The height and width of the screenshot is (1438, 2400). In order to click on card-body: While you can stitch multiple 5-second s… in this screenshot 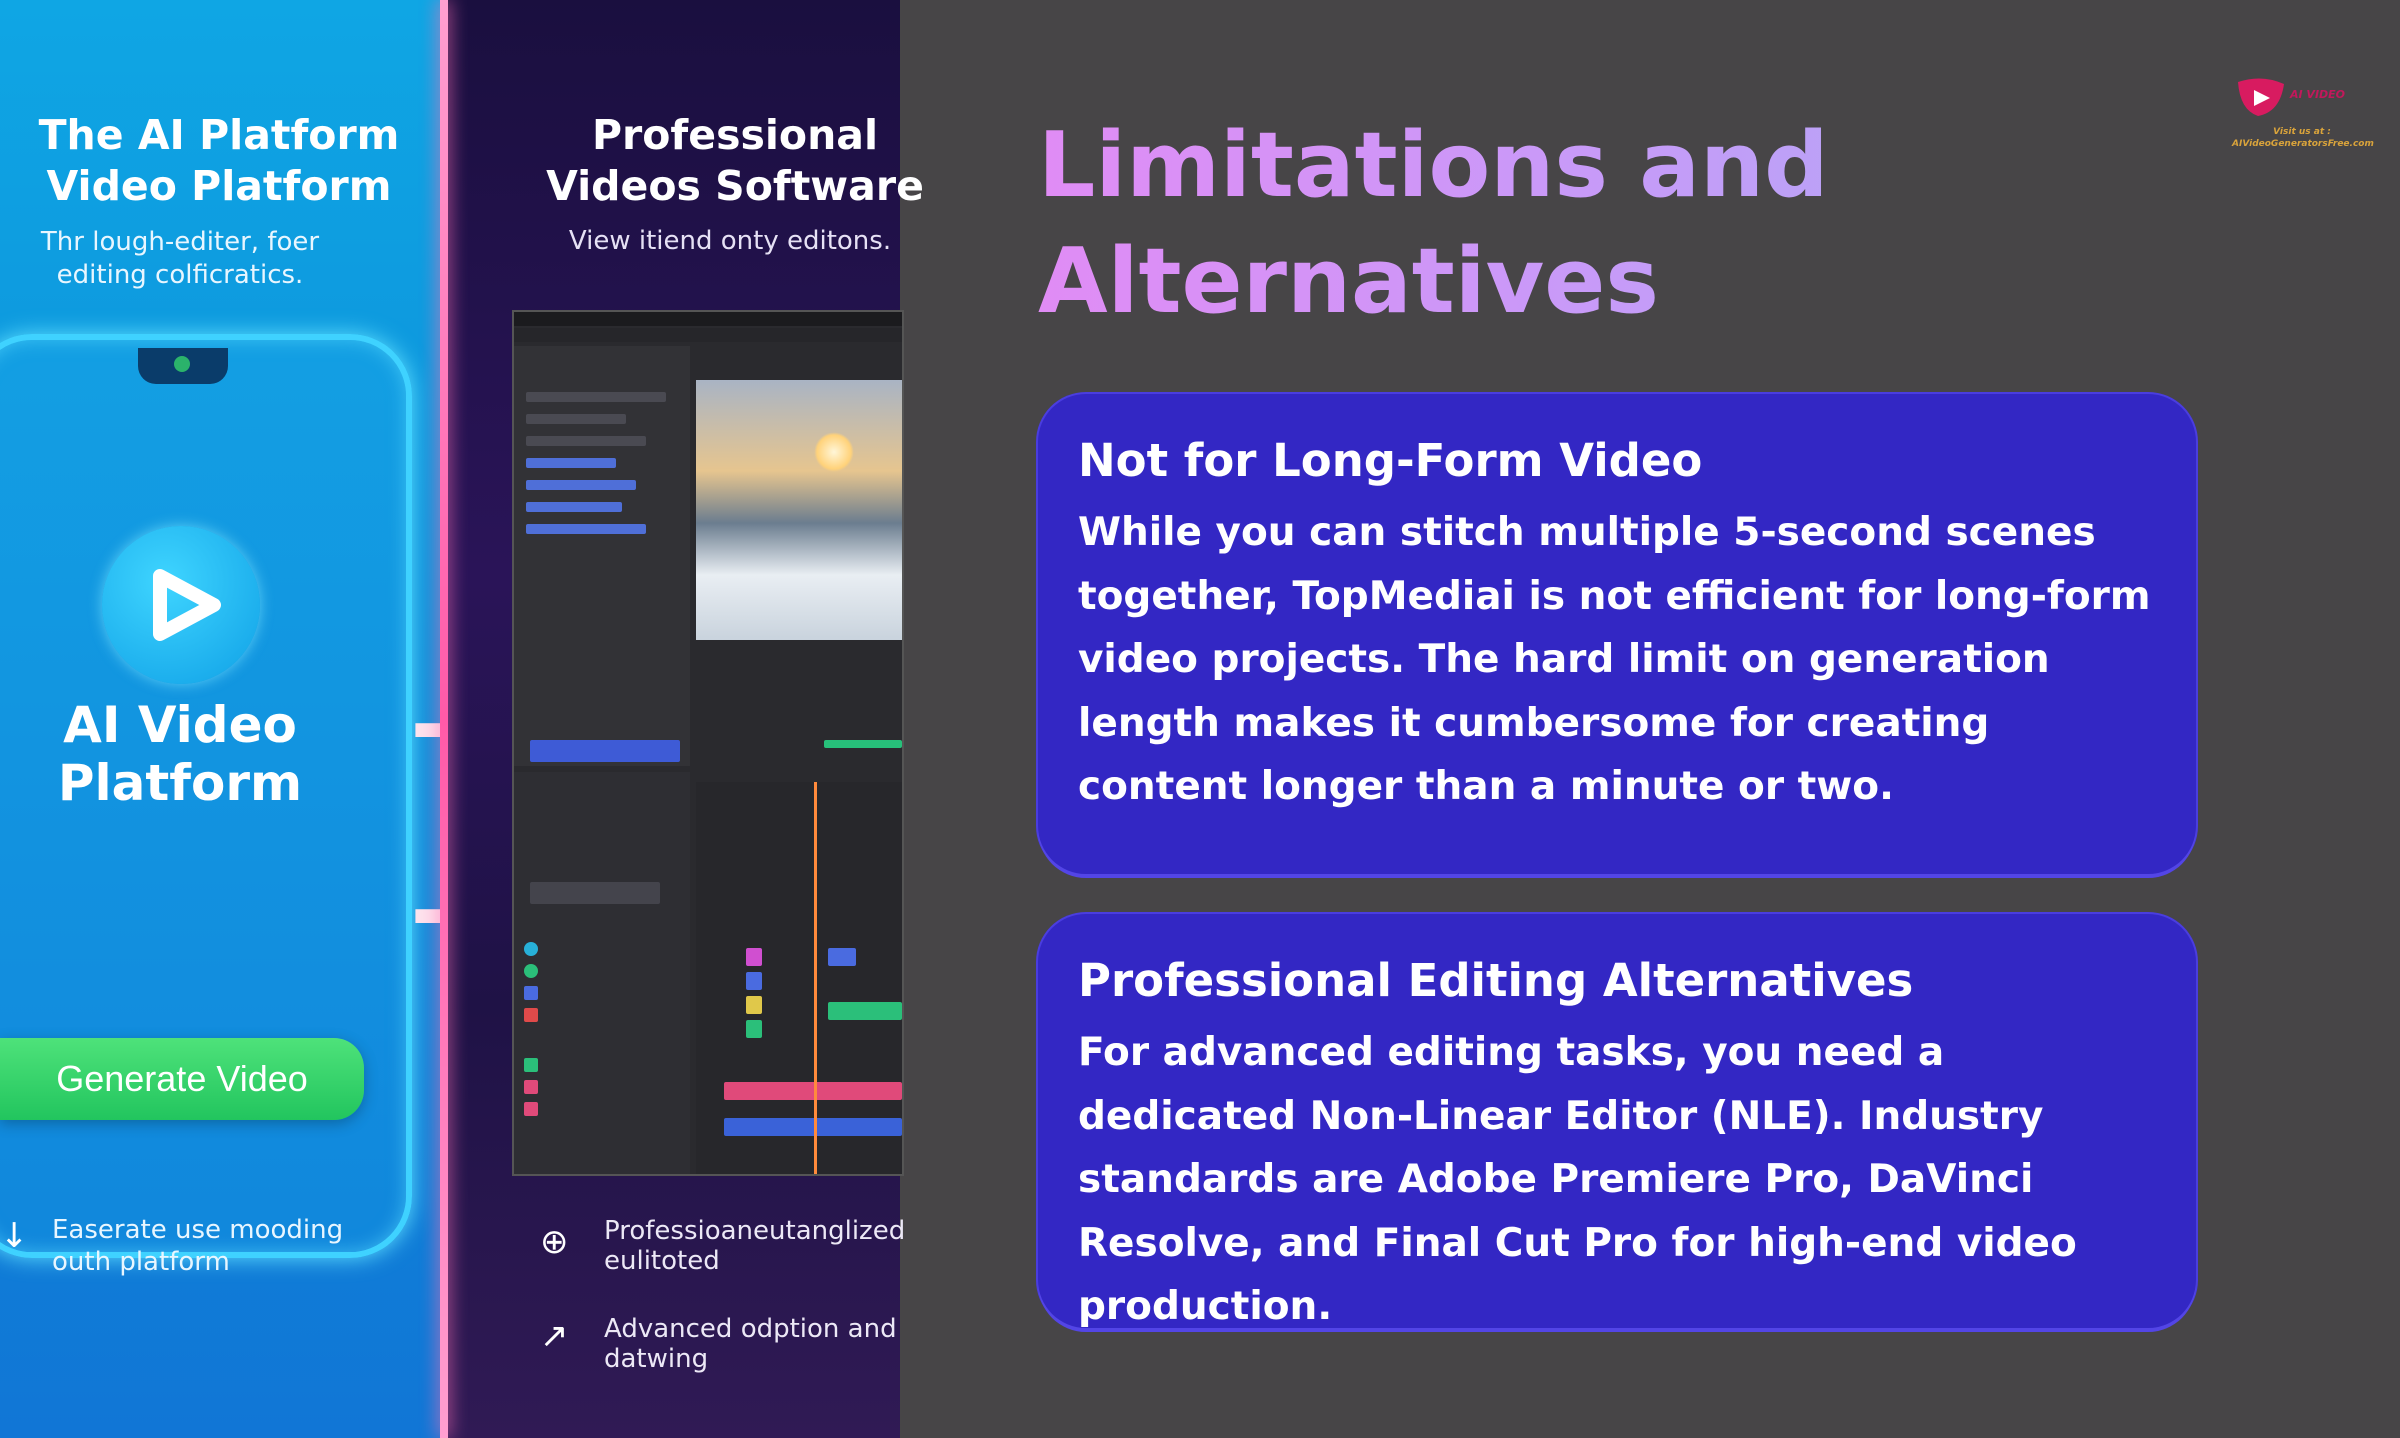, I will do `click(1614, 659)`.